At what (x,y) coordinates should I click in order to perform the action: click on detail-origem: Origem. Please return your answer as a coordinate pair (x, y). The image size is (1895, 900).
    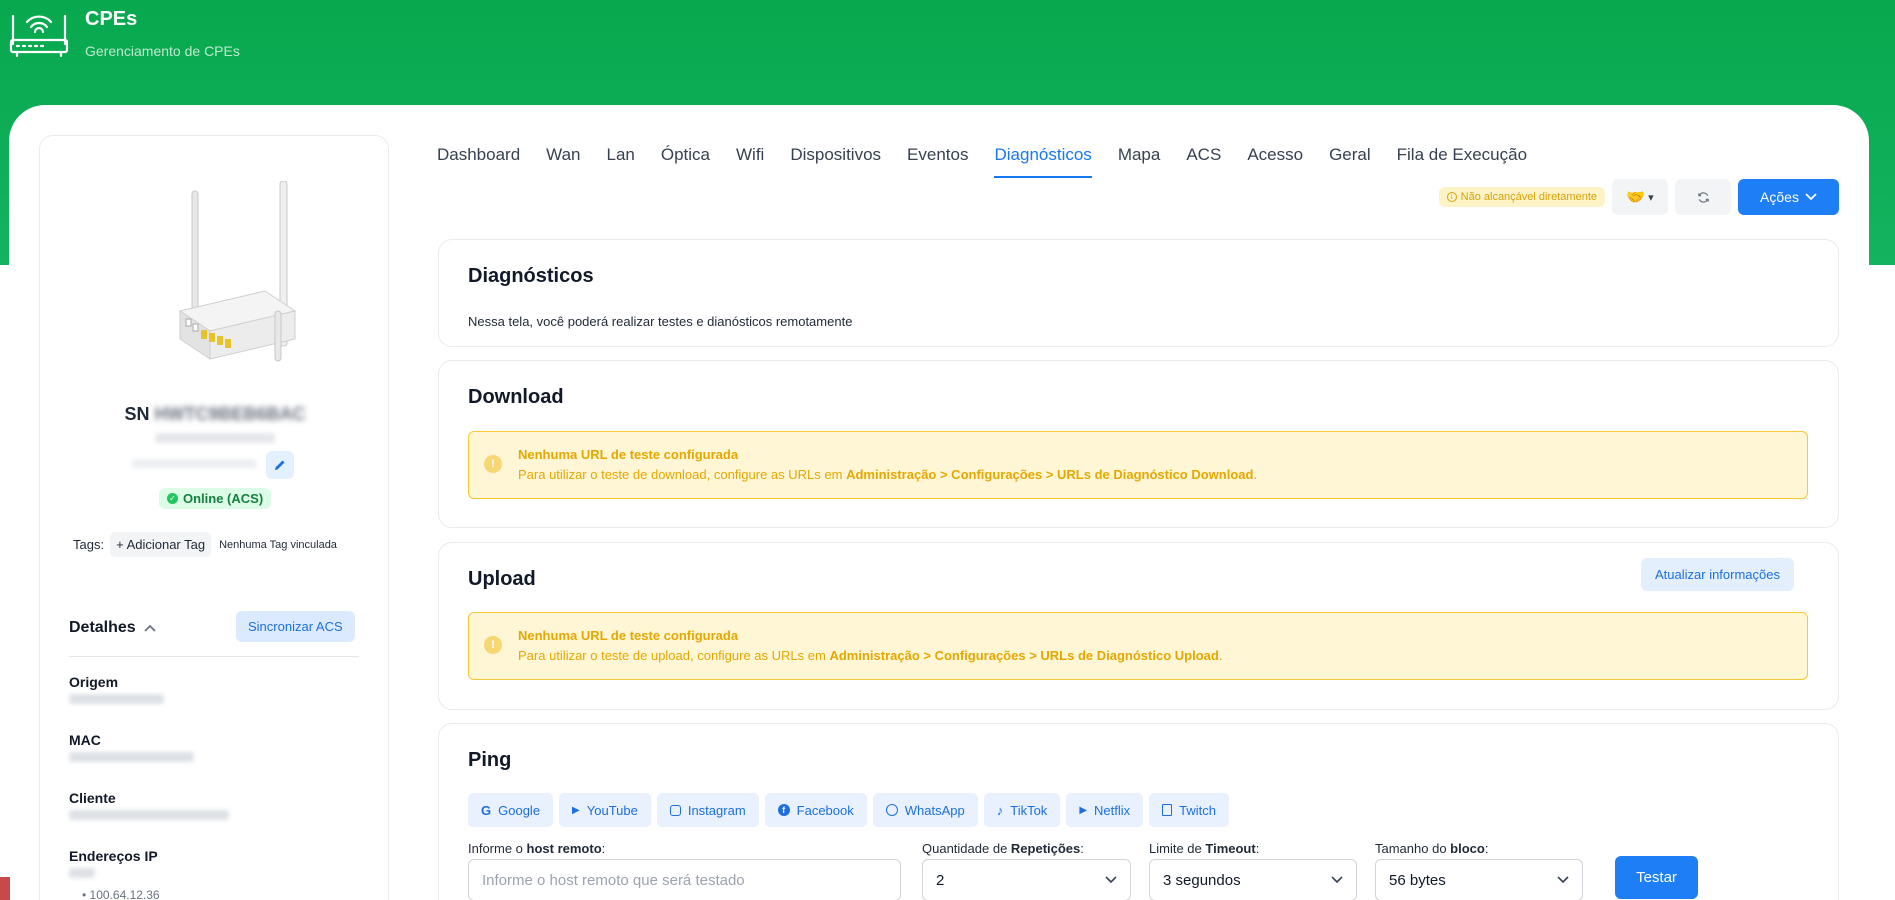
    Looking at the image, I should click on (116, 689).